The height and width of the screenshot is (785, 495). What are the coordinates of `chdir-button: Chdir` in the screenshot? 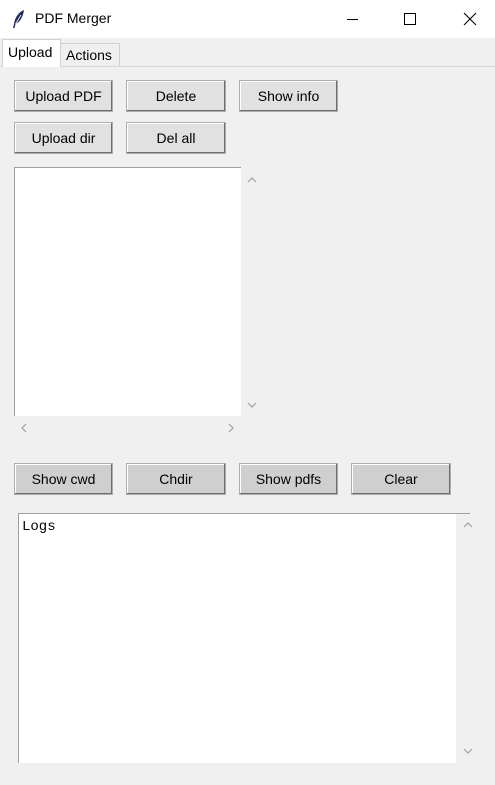 It's located at (176, 479).